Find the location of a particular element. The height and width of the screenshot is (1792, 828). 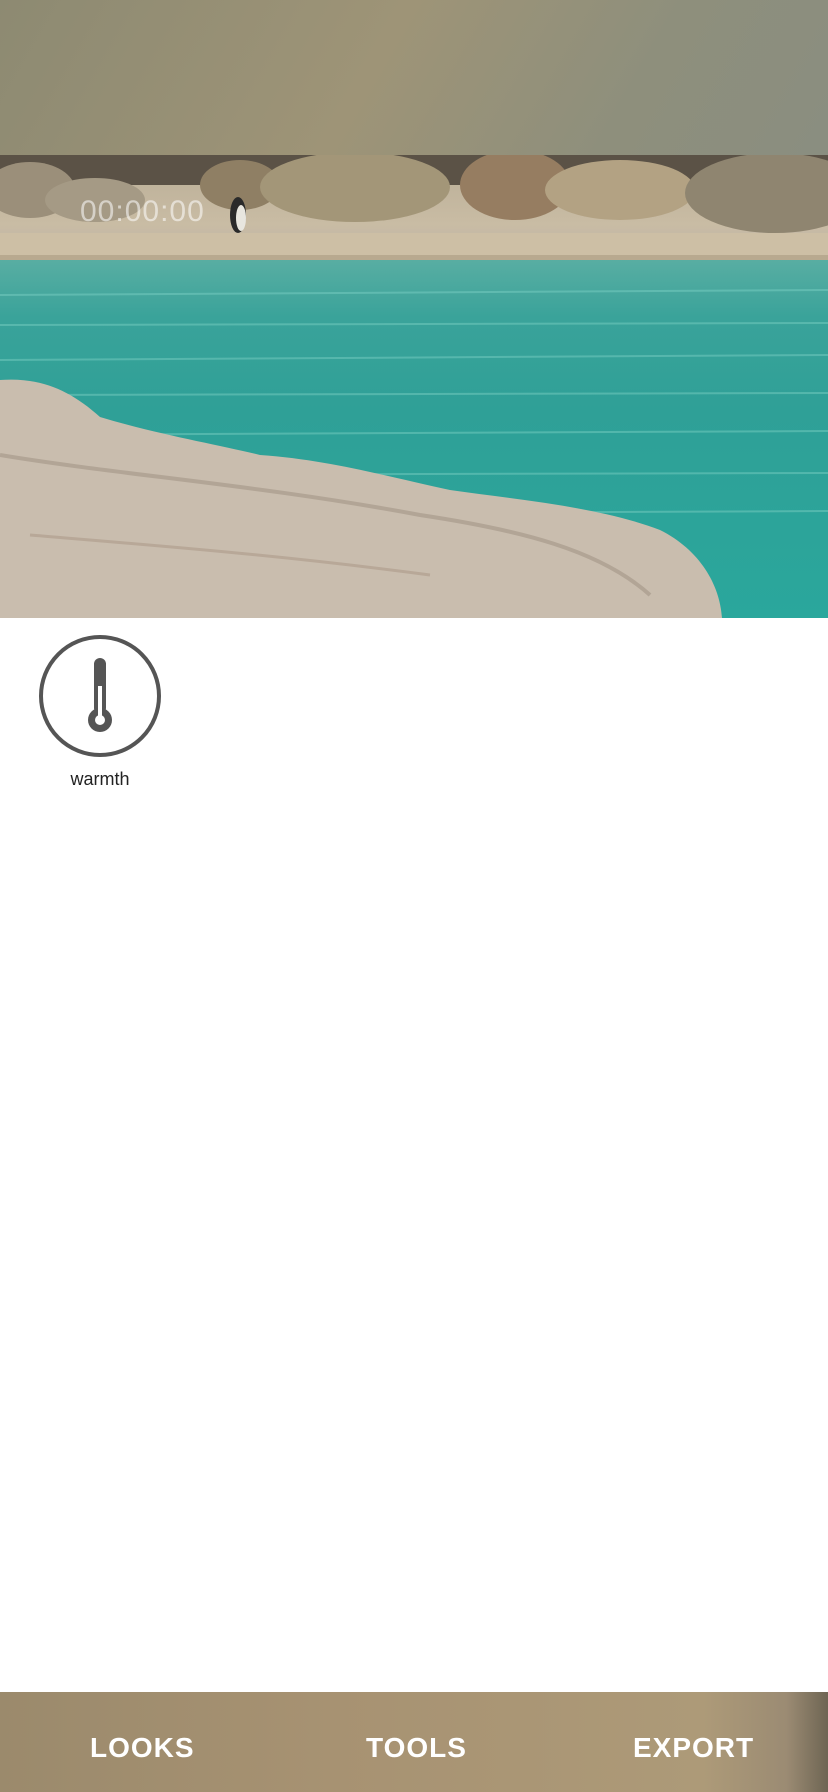

timecode: 00:00:00 is located at coordinates (142, 211).